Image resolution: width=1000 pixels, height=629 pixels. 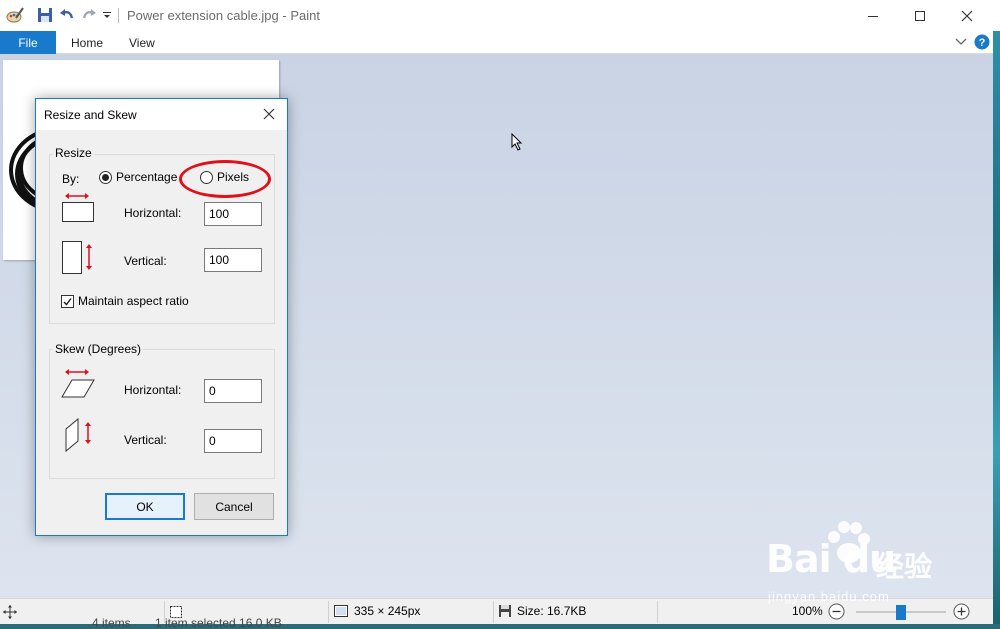 What do you see at coordinates (142, 42) in the screenshot?
I see `tab-view: View` at bounding box center [142, 42].